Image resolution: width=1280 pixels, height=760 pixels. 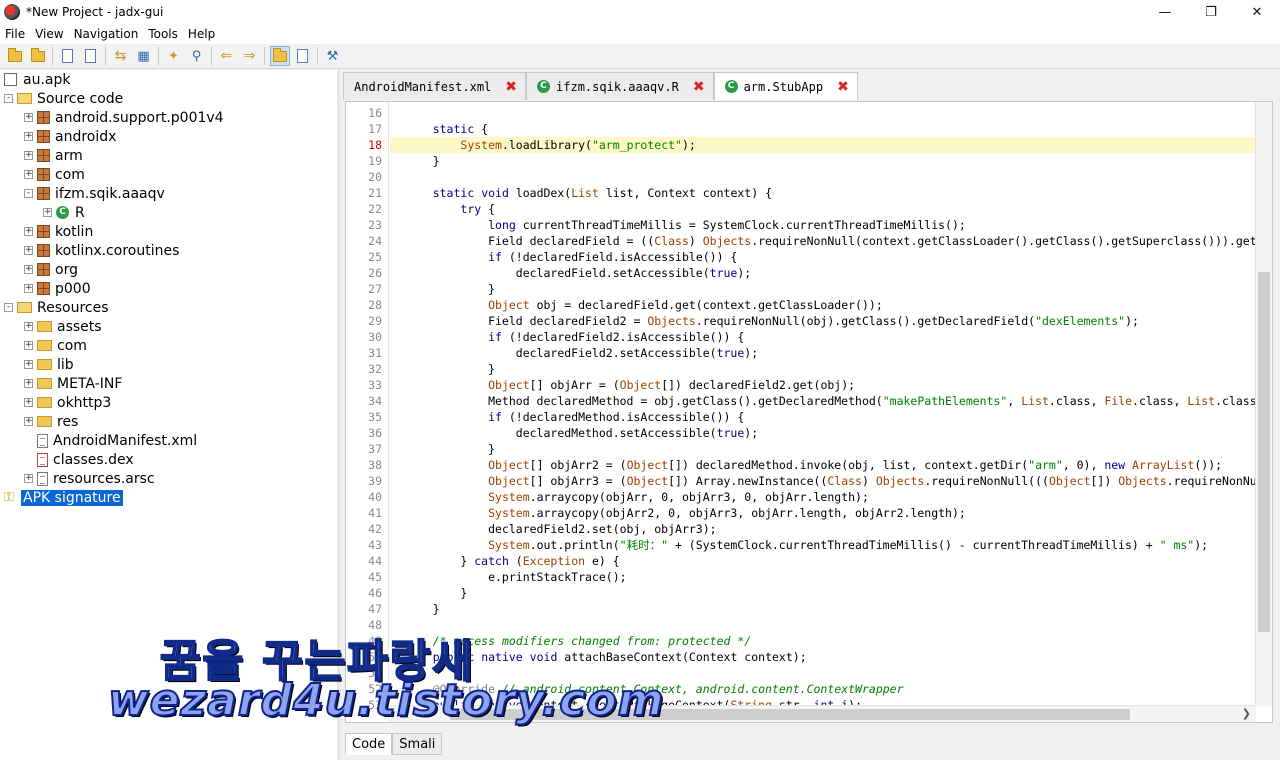 What do you see at coordinates (250, 56) in the screenshot?
I see `forward-button: ⇒` at bounding box center [250, 56].